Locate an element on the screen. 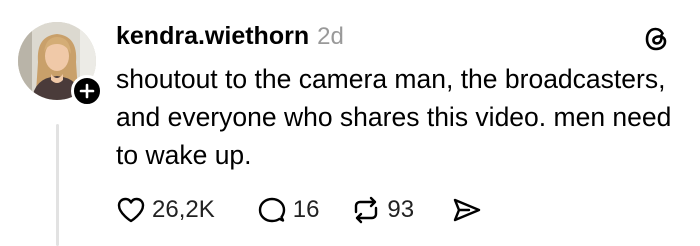 The height and width of the screenshot is (246, 700). share-button is located at coordinates (467, 210).